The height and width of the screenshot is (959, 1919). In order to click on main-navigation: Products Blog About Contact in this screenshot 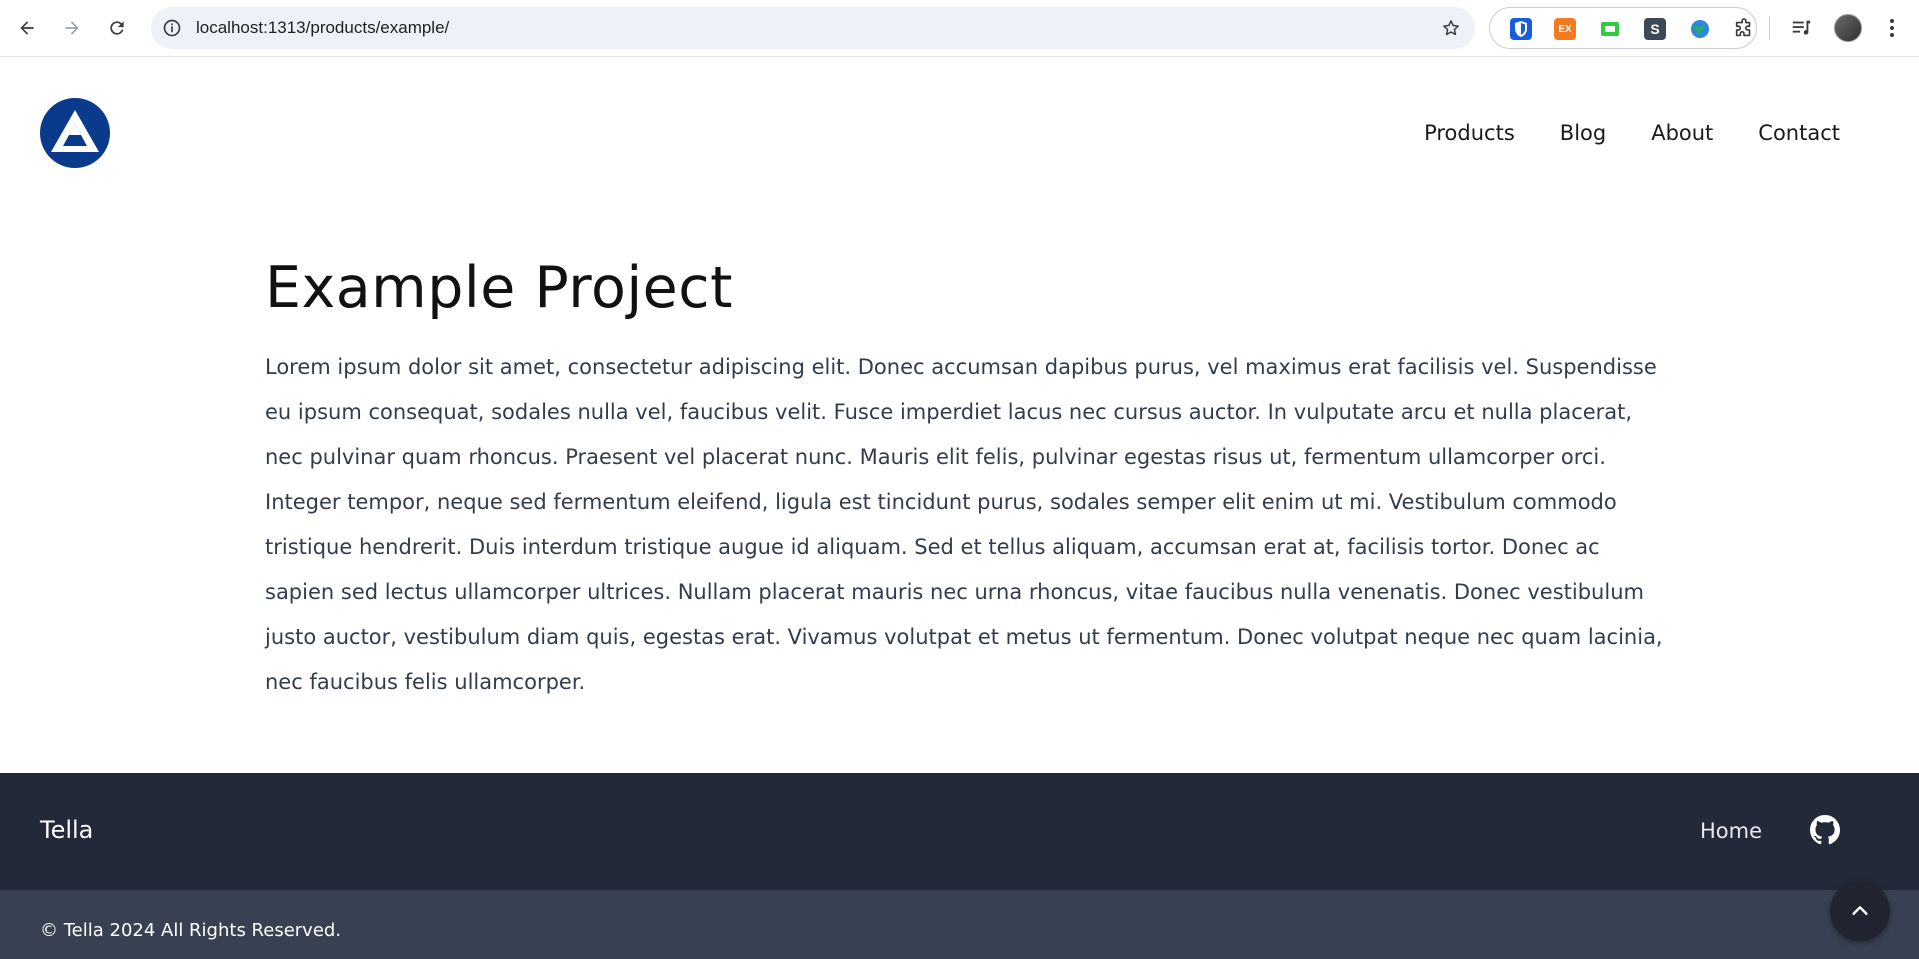, I will do `click(1609, 133)`.